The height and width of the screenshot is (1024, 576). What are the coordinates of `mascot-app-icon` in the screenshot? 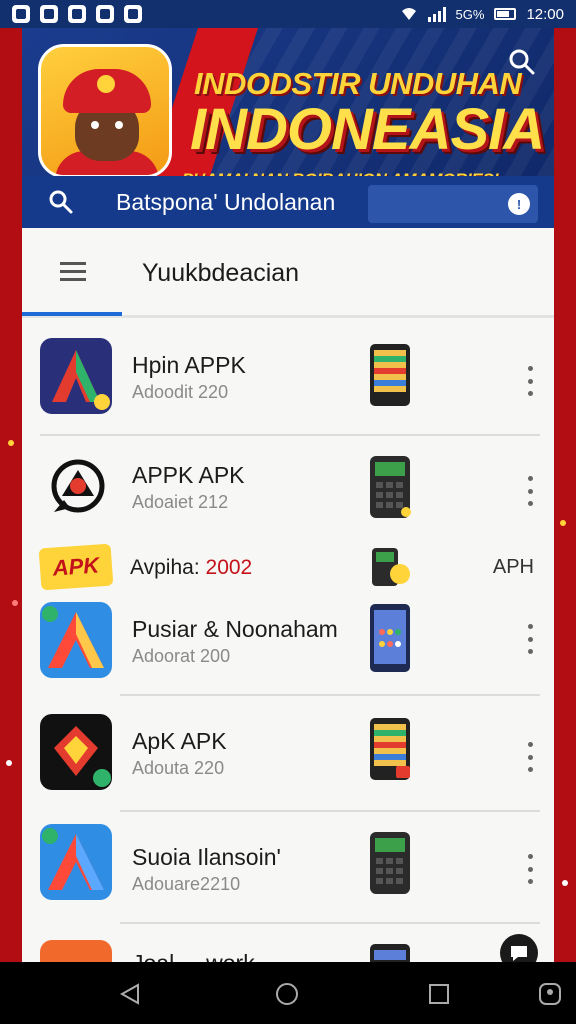 It's located at (105, 111).